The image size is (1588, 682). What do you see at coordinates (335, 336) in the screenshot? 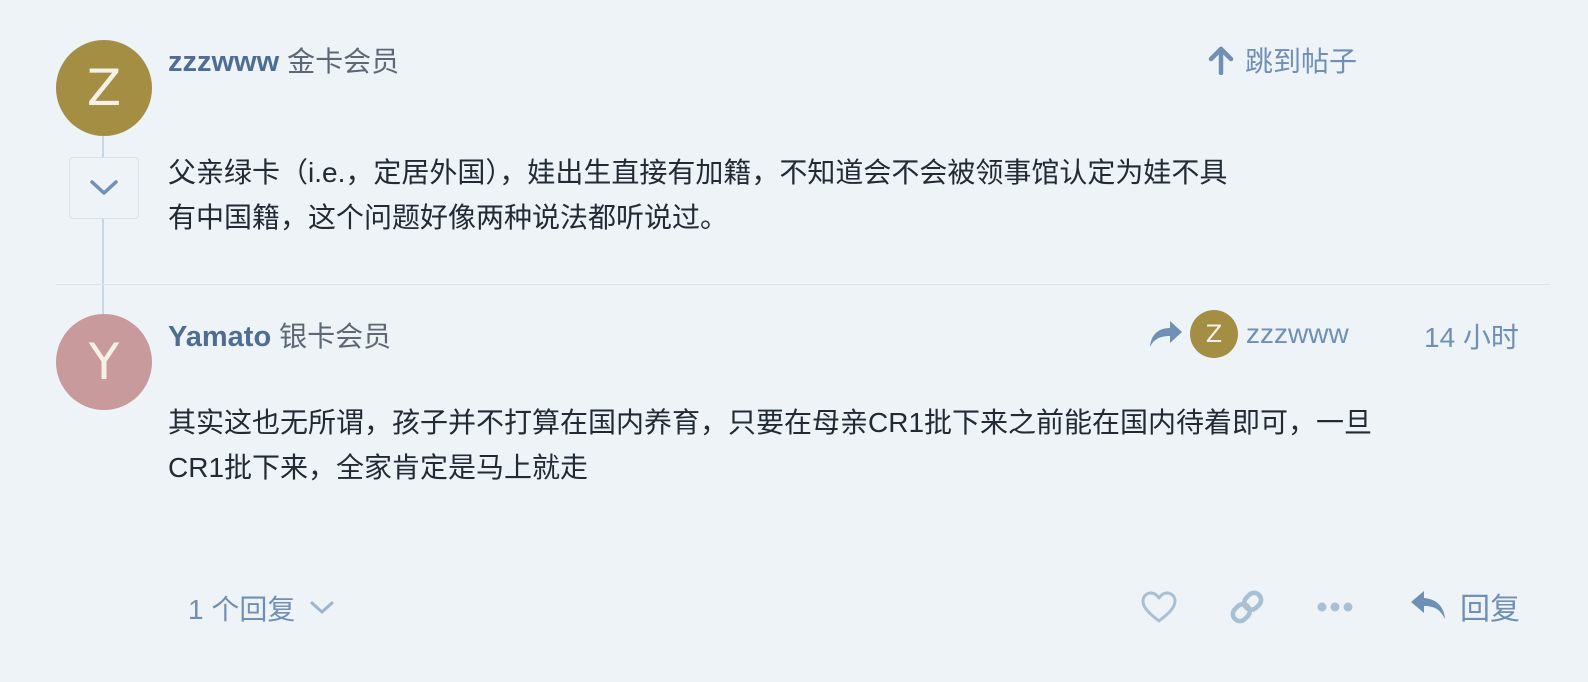
I see `user-title: 银卡会员` at bounding box center [335, 336].